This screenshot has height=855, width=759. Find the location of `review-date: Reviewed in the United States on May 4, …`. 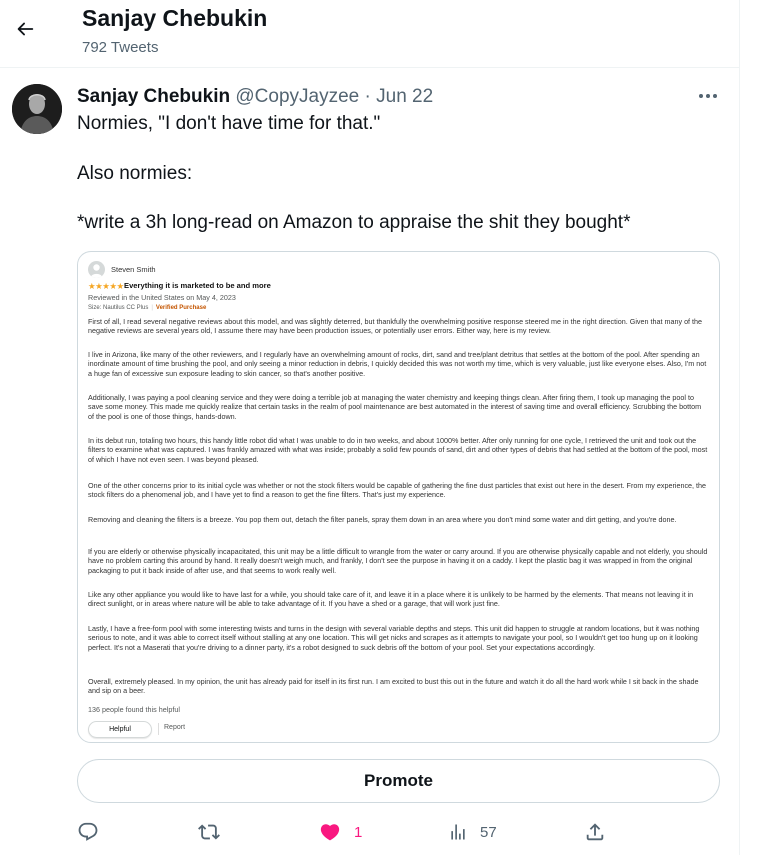

review-date: Reviewed in the United States on May 4, … is located at coordinates (162, 297).